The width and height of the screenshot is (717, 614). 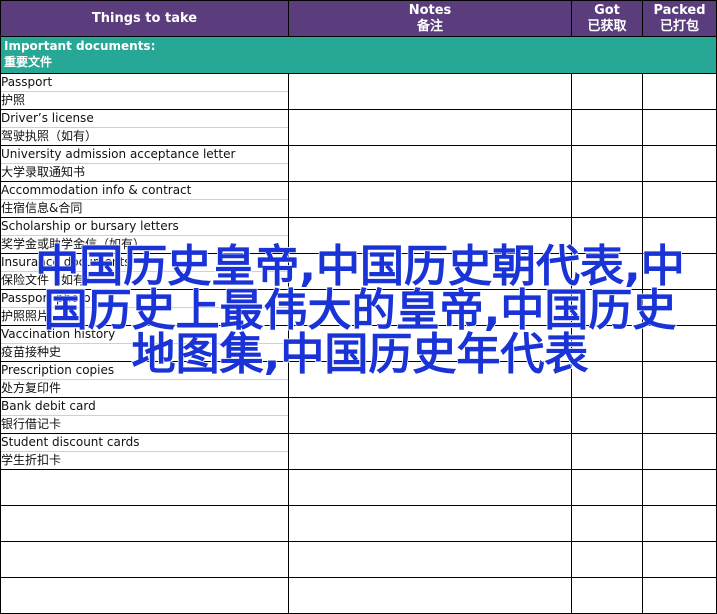 I want to click on table-row: Passport 护照, so click(x=358, y=91).